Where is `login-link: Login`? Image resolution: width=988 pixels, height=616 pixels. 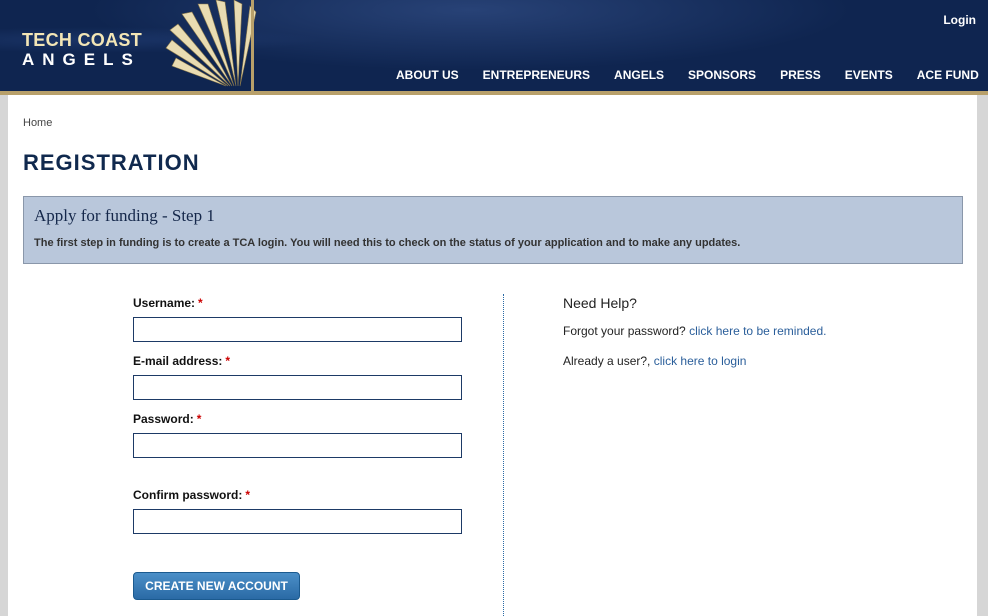 login-link: Login is located at coordinates (959, 20).